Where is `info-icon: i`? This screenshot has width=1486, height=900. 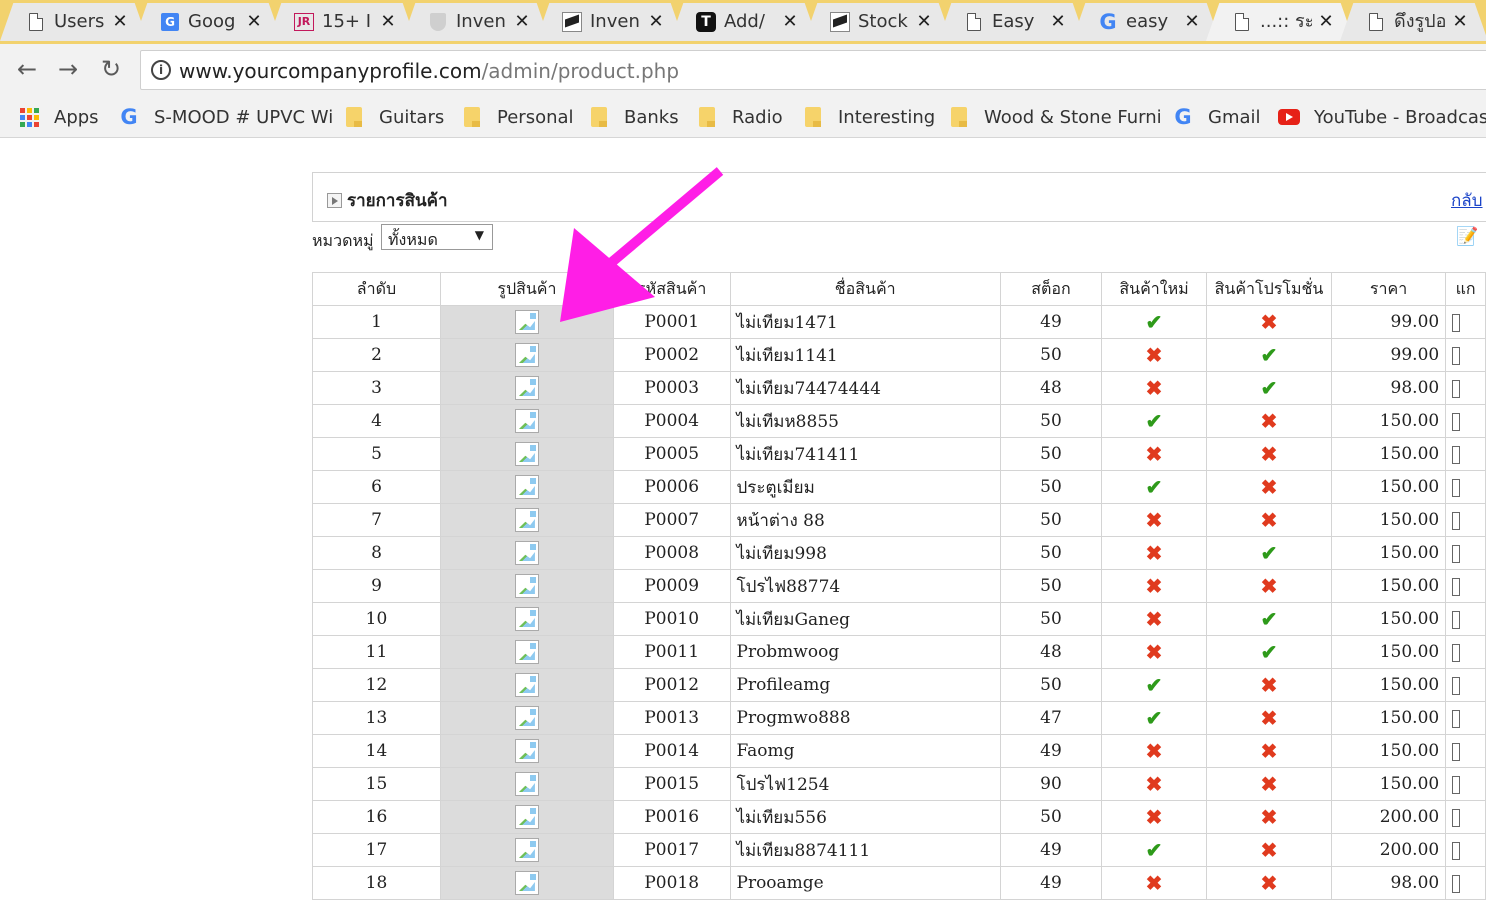 info-icon: i is located at coordinates (161, 70).